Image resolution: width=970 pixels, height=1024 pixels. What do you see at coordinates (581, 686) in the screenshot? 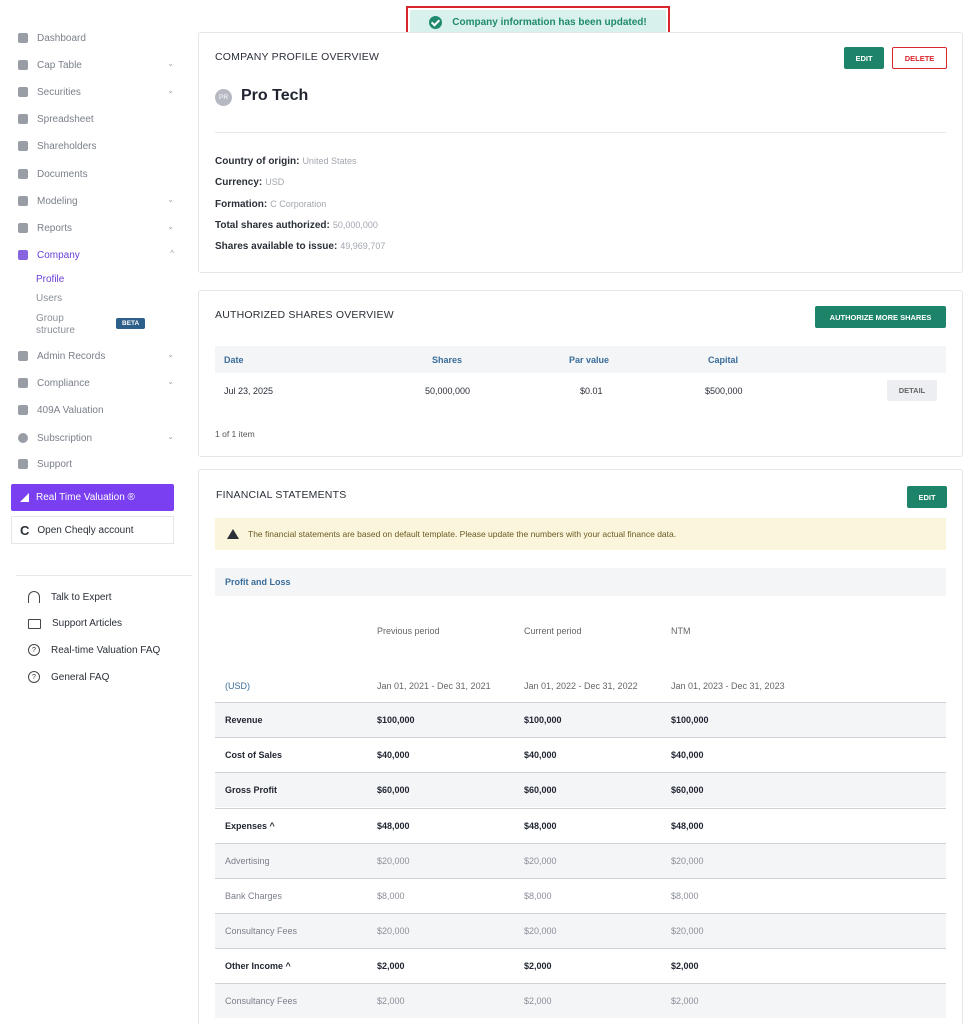
I see `period-range: Jan 01, 2022 - Dec 31, 2022` at bounding box center [581, 686].